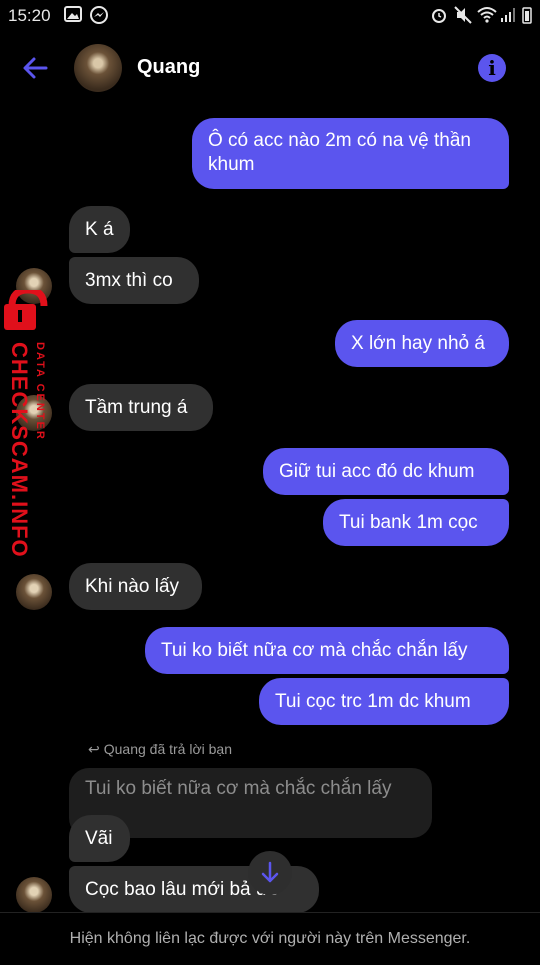  What do you see at coordinates (439, 16) in the screenshot?
I see `alarm-icon` at bounding box center [439, 16].